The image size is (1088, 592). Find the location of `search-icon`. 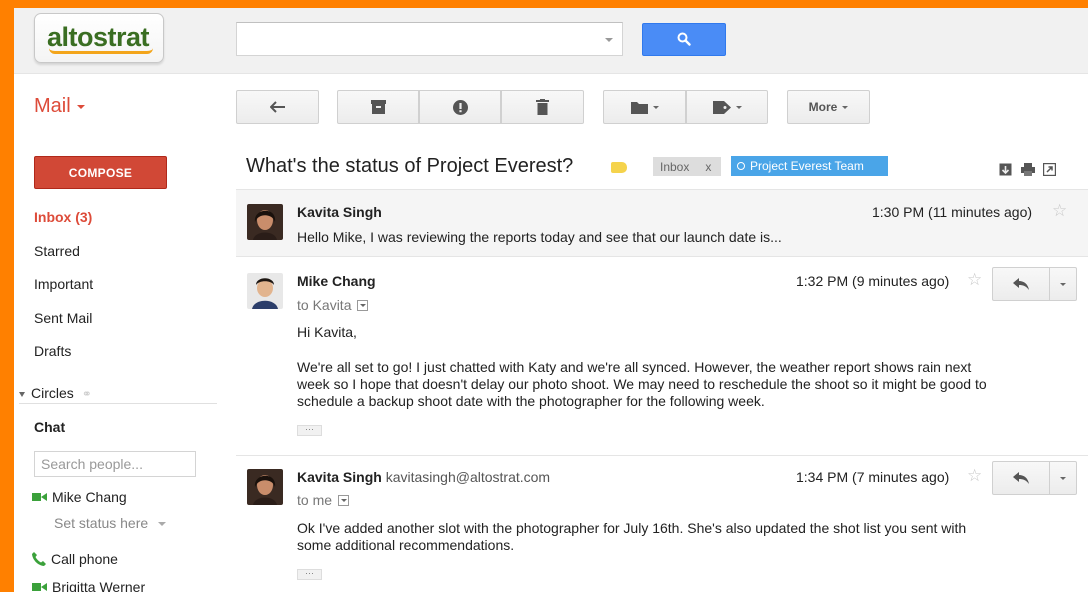

search-icon is located at coordinates (684, 39).